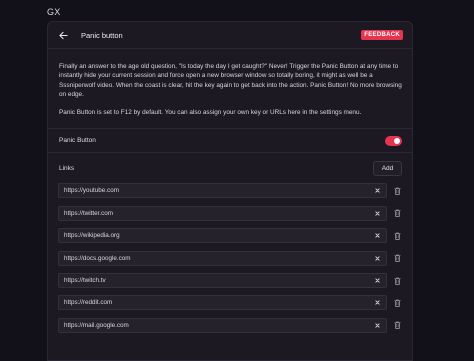  I want to click on link-url-text: https://twitch.tv, so click(85, 281).